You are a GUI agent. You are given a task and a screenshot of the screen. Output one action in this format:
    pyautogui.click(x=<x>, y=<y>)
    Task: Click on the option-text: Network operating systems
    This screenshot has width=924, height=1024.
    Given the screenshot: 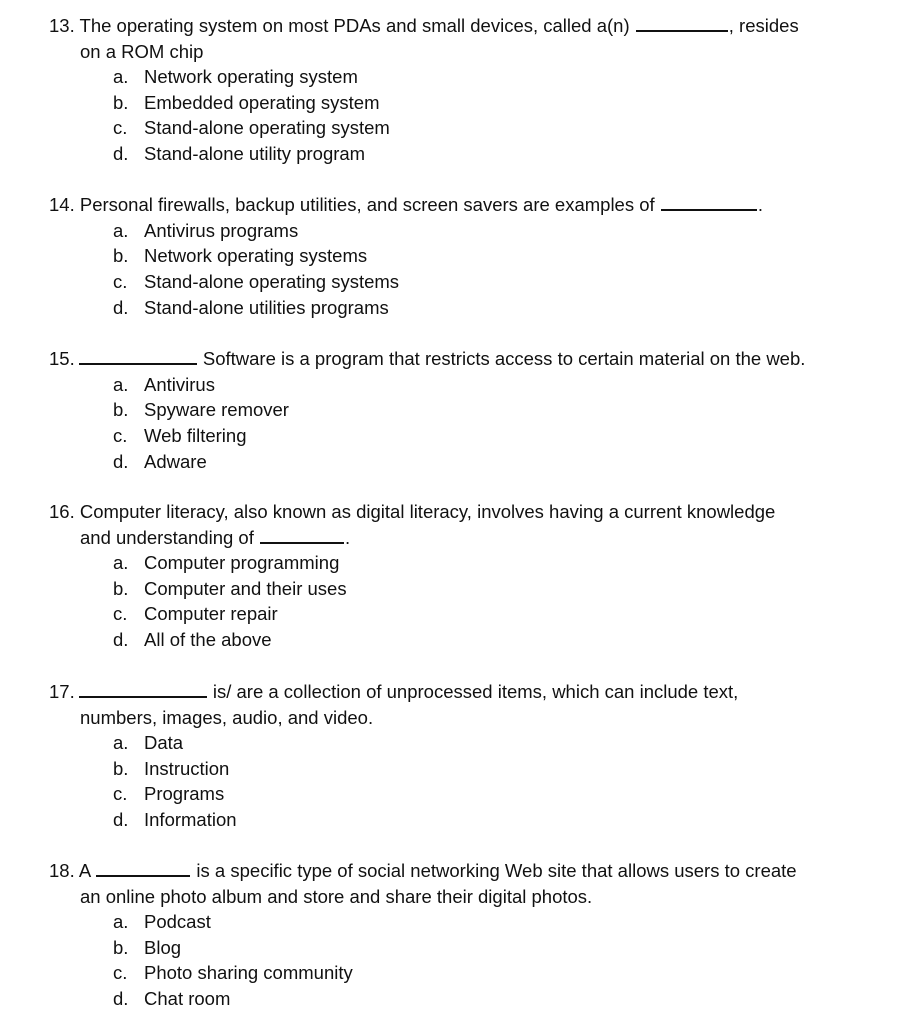 What is the action you would take?
    pyautogui.click(x=256, y=256)
    